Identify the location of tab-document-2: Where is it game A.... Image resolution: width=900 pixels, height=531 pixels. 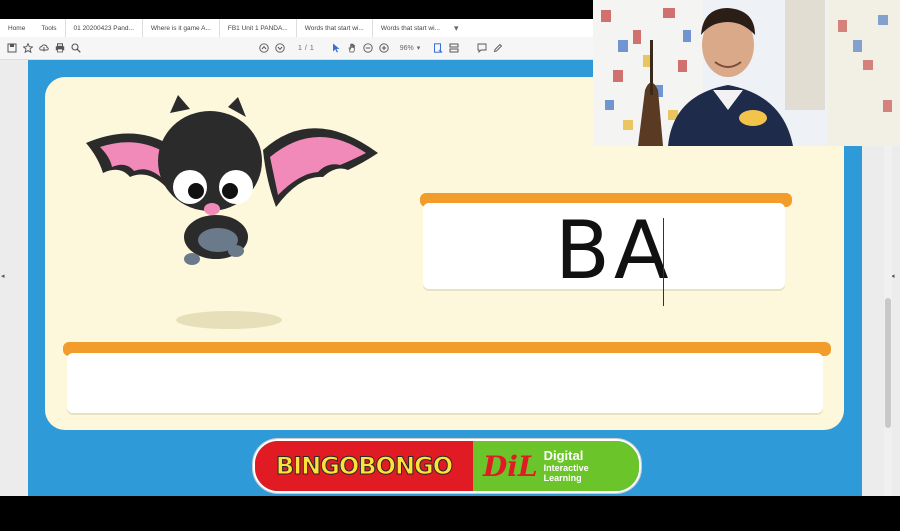
(180, 28).